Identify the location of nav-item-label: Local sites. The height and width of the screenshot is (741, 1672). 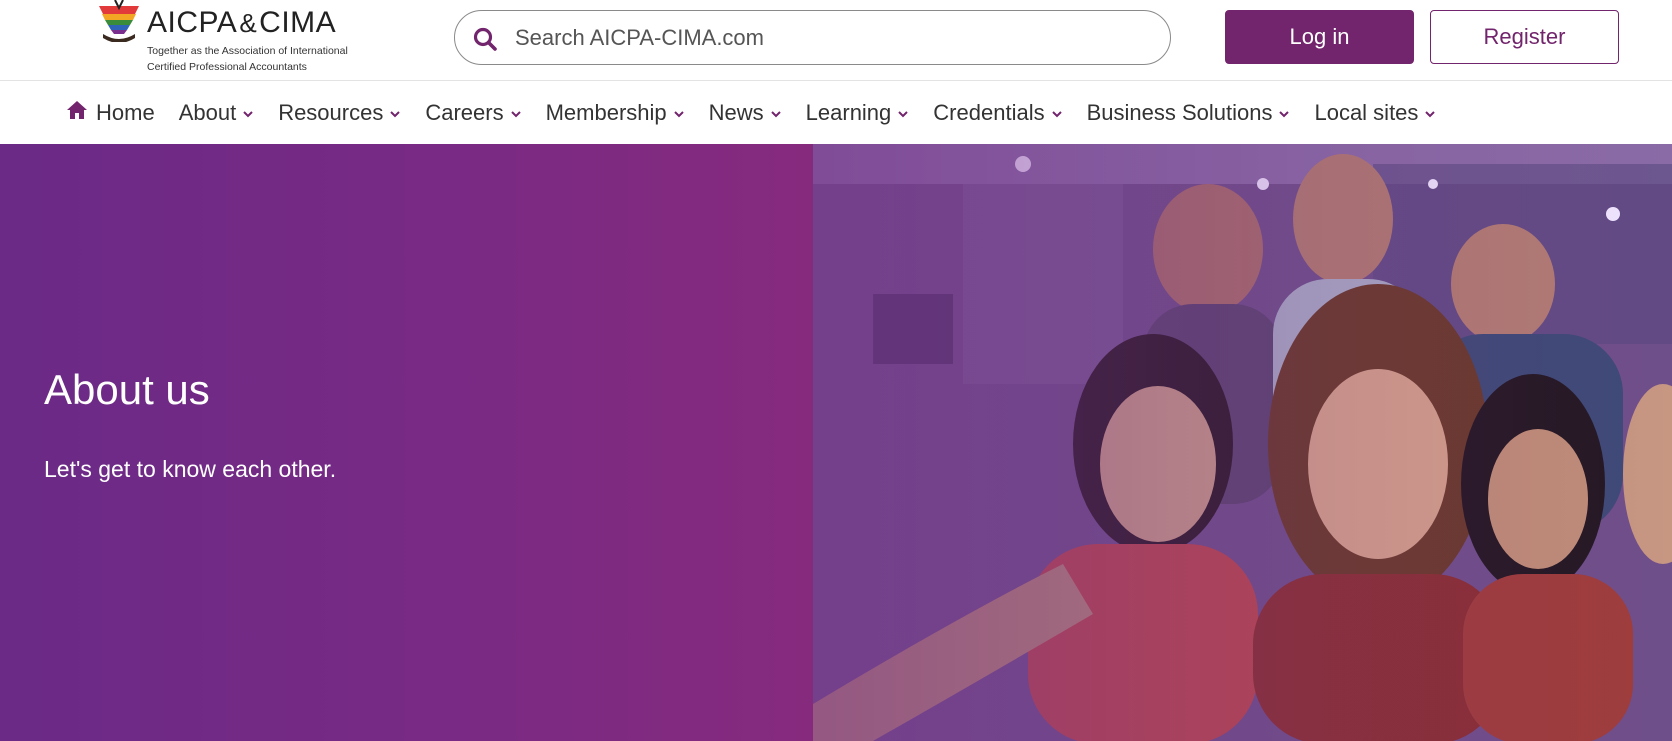
(1366, 112).